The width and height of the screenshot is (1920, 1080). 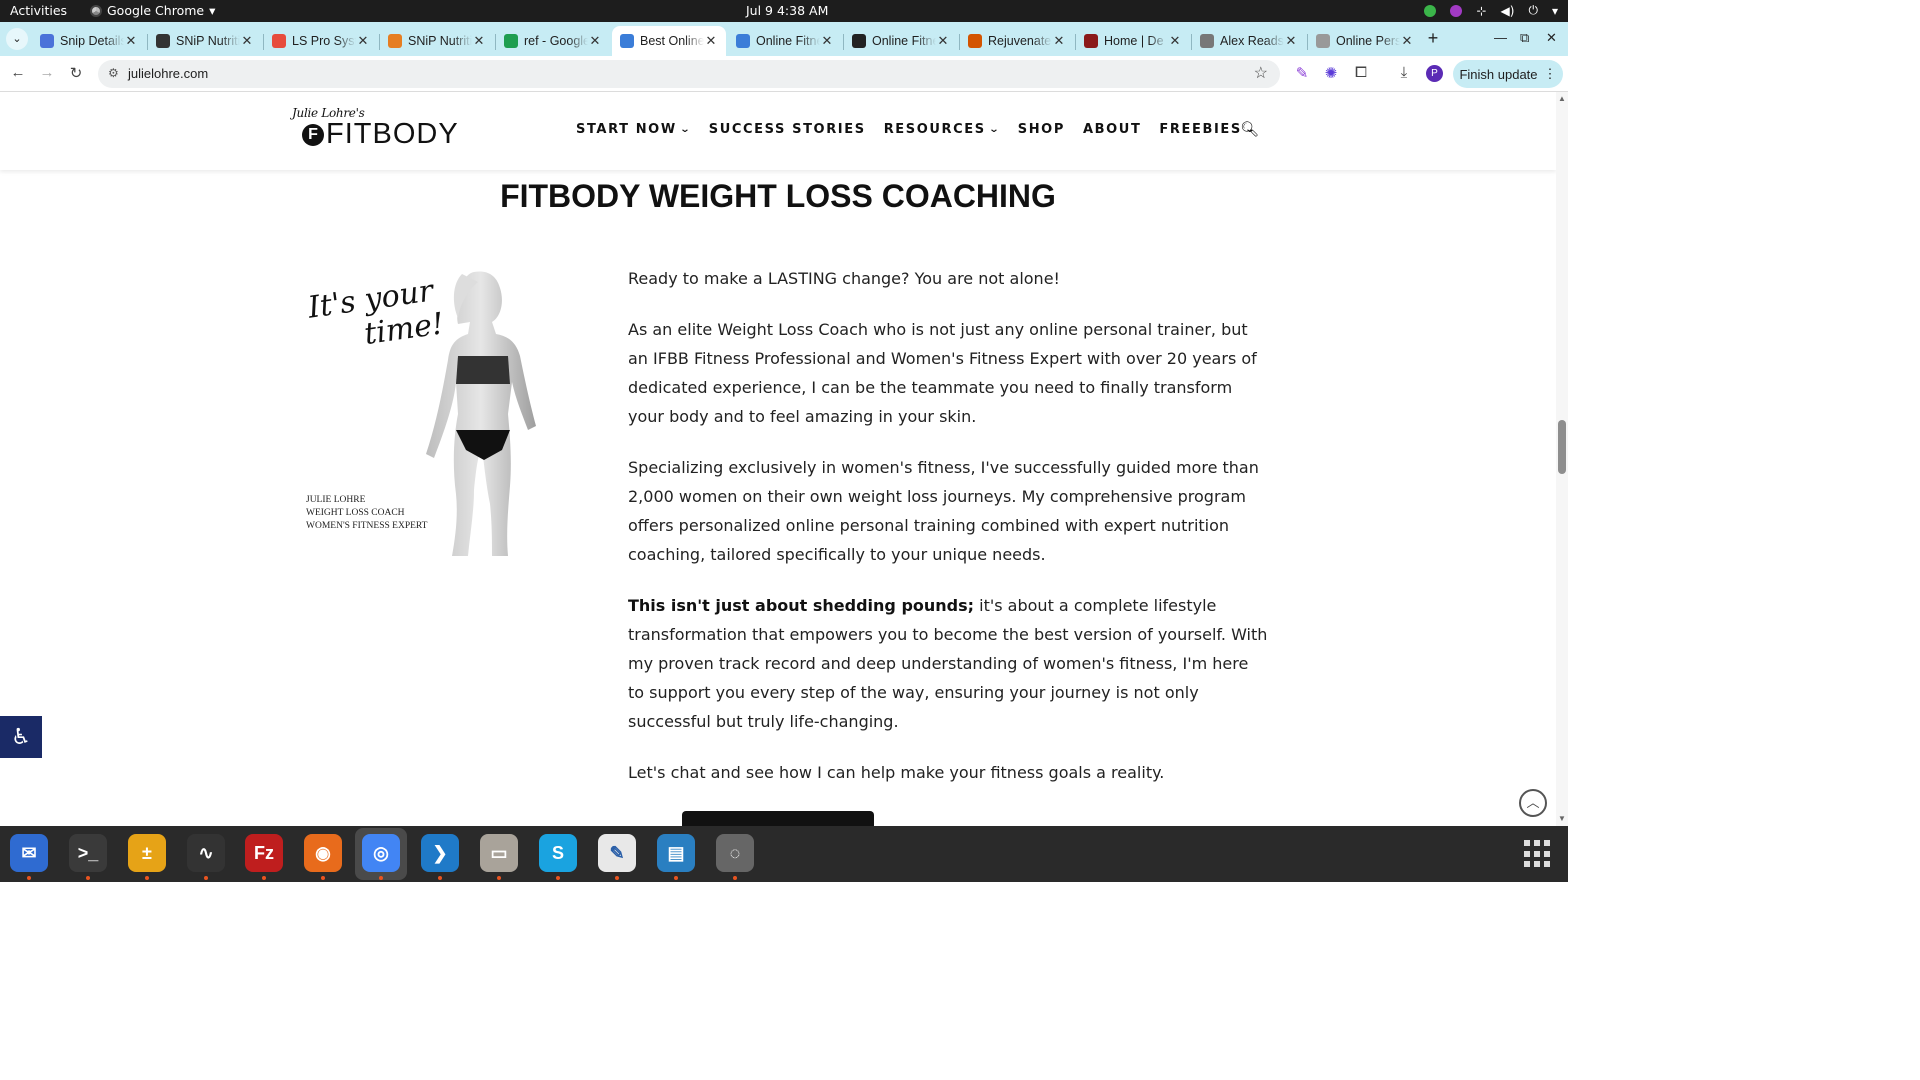 I want to click on extensions-puzzle-icon: ⧠, so click(x=1361, y=72).